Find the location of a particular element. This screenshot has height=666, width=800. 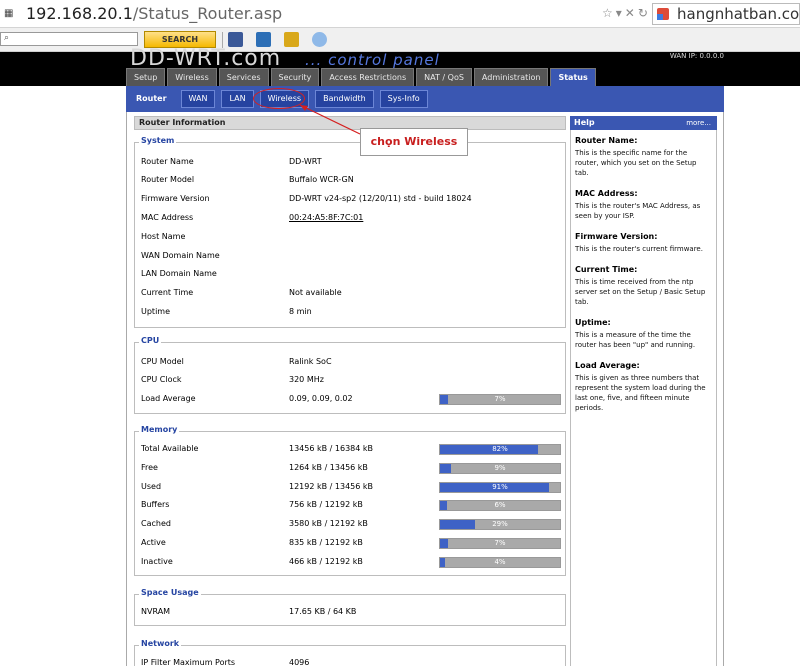

subtab-sys-info: Sys-Info is located at coordinates (403, 99).